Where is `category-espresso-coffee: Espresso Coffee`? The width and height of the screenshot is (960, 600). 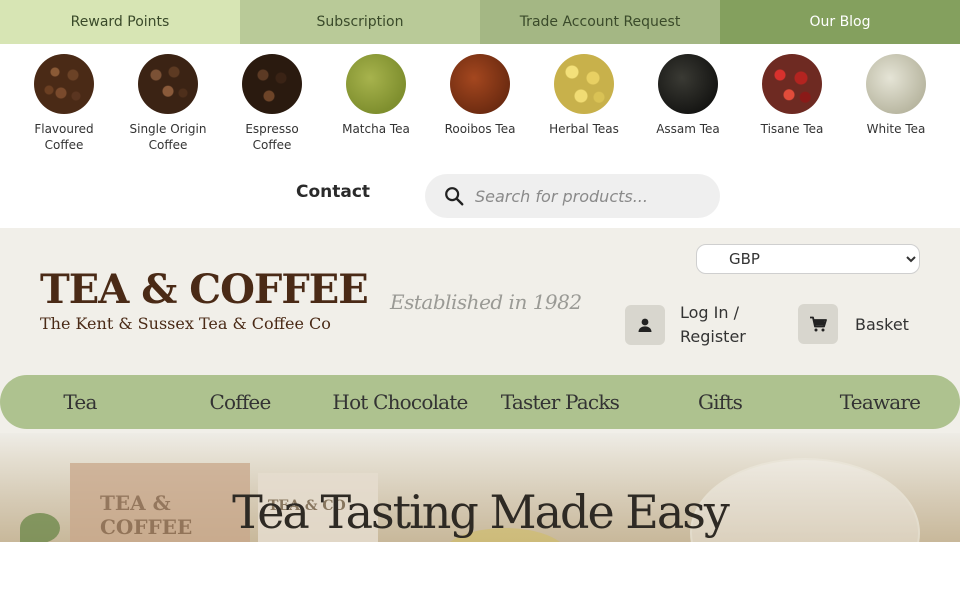
category-espresso-coffee: Espresso Coffee is located at coordinates (272, 109).